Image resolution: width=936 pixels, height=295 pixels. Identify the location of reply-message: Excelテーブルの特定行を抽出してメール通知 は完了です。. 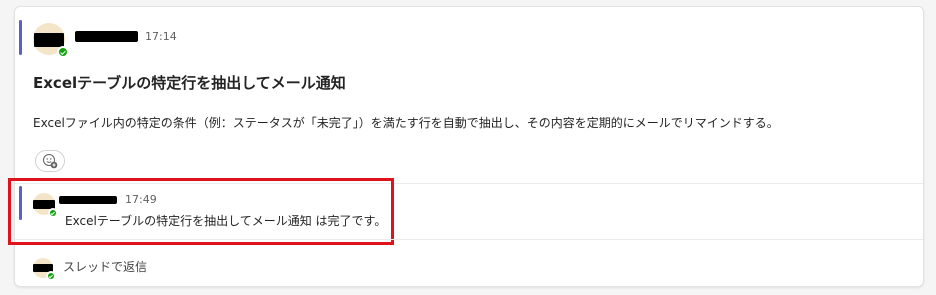
(226, 221).